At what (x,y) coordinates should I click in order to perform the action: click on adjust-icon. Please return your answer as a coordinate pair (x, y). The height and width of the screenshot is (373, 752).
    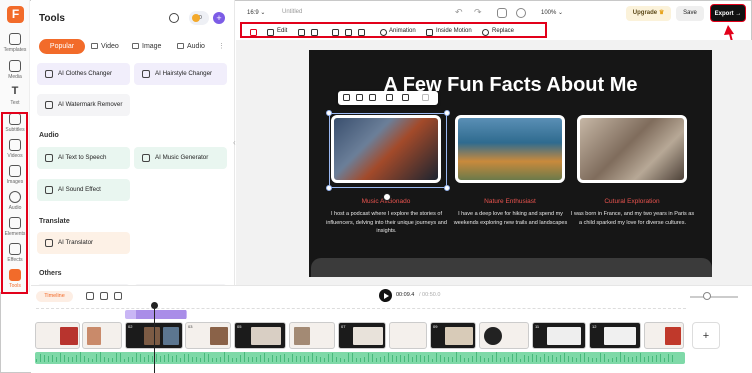
    Looking at the image, I should click on (335, 32).